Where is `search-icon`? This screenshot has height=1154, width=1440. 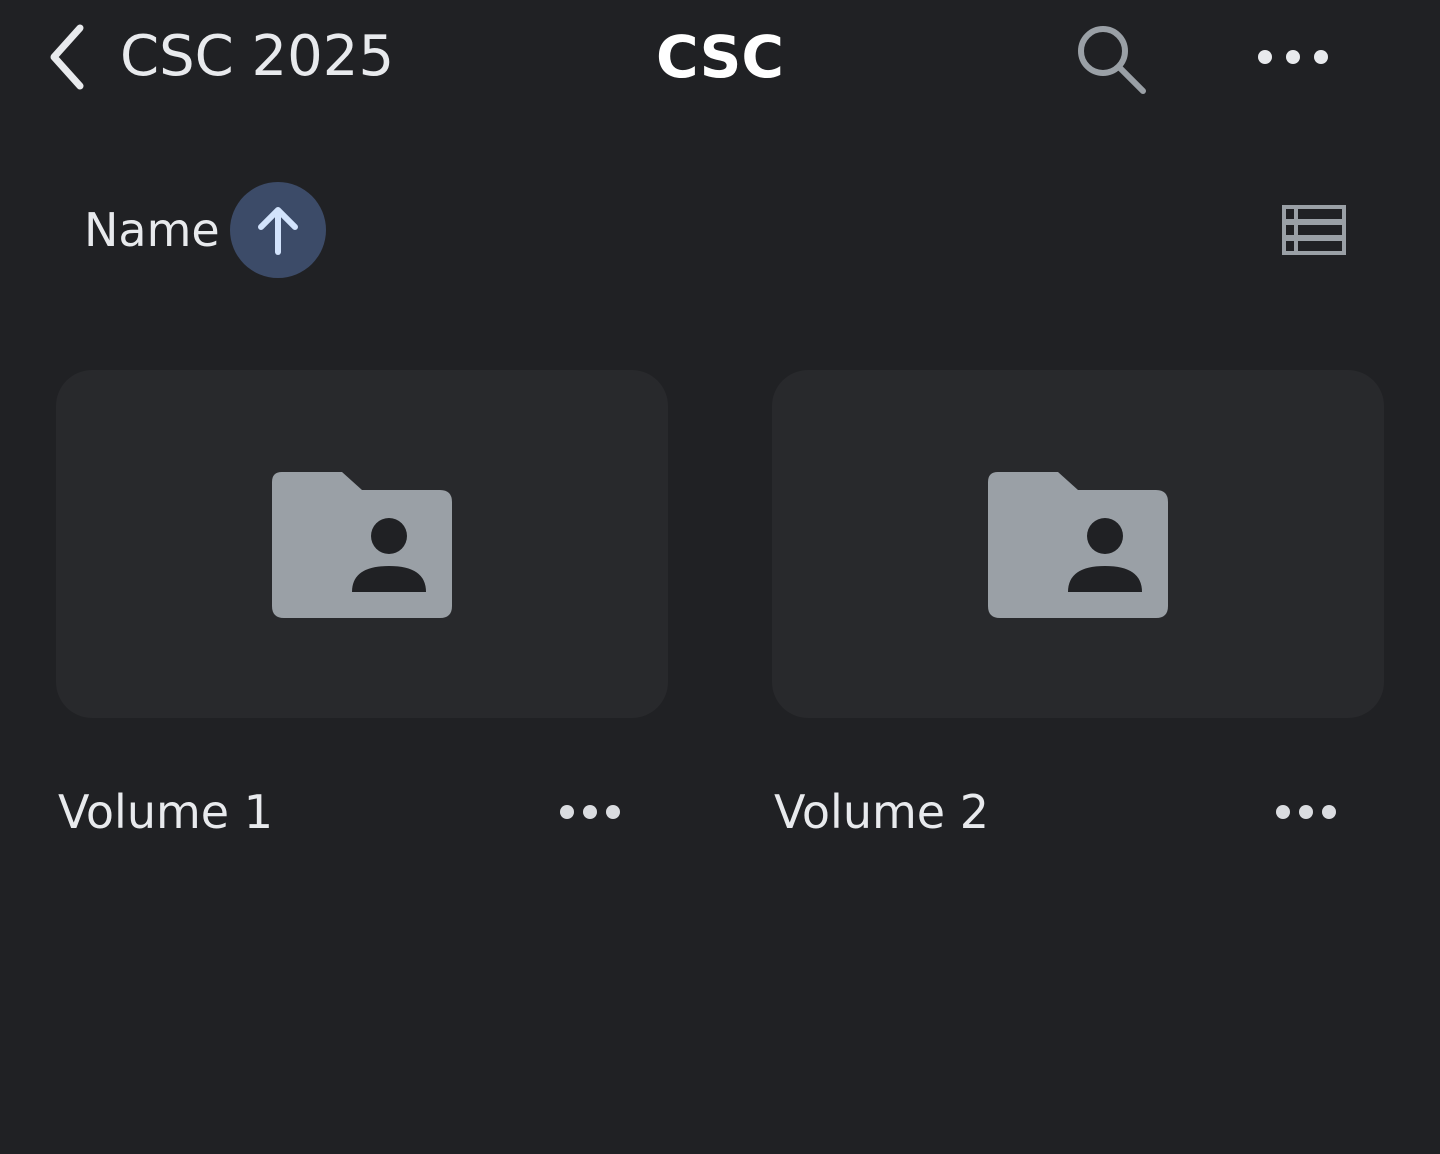
search-icon is located at coordinates (1112, 60).